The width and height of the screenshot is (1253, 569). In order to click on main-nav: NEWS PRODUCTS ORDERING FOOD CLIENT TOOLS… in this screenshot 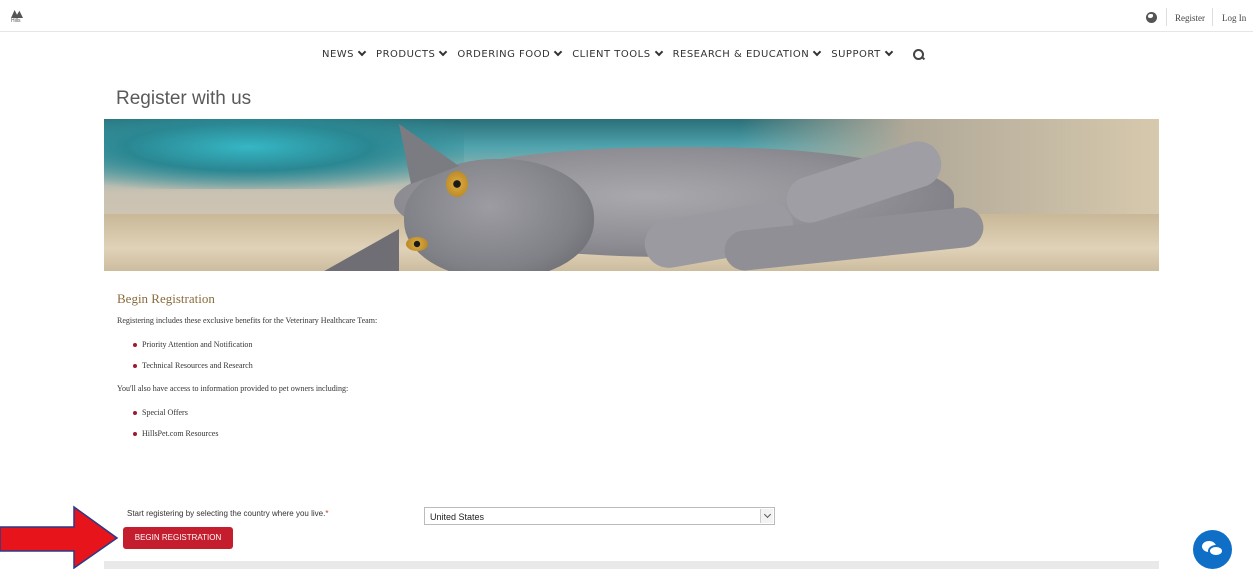, I will do `click(623, 54)`.